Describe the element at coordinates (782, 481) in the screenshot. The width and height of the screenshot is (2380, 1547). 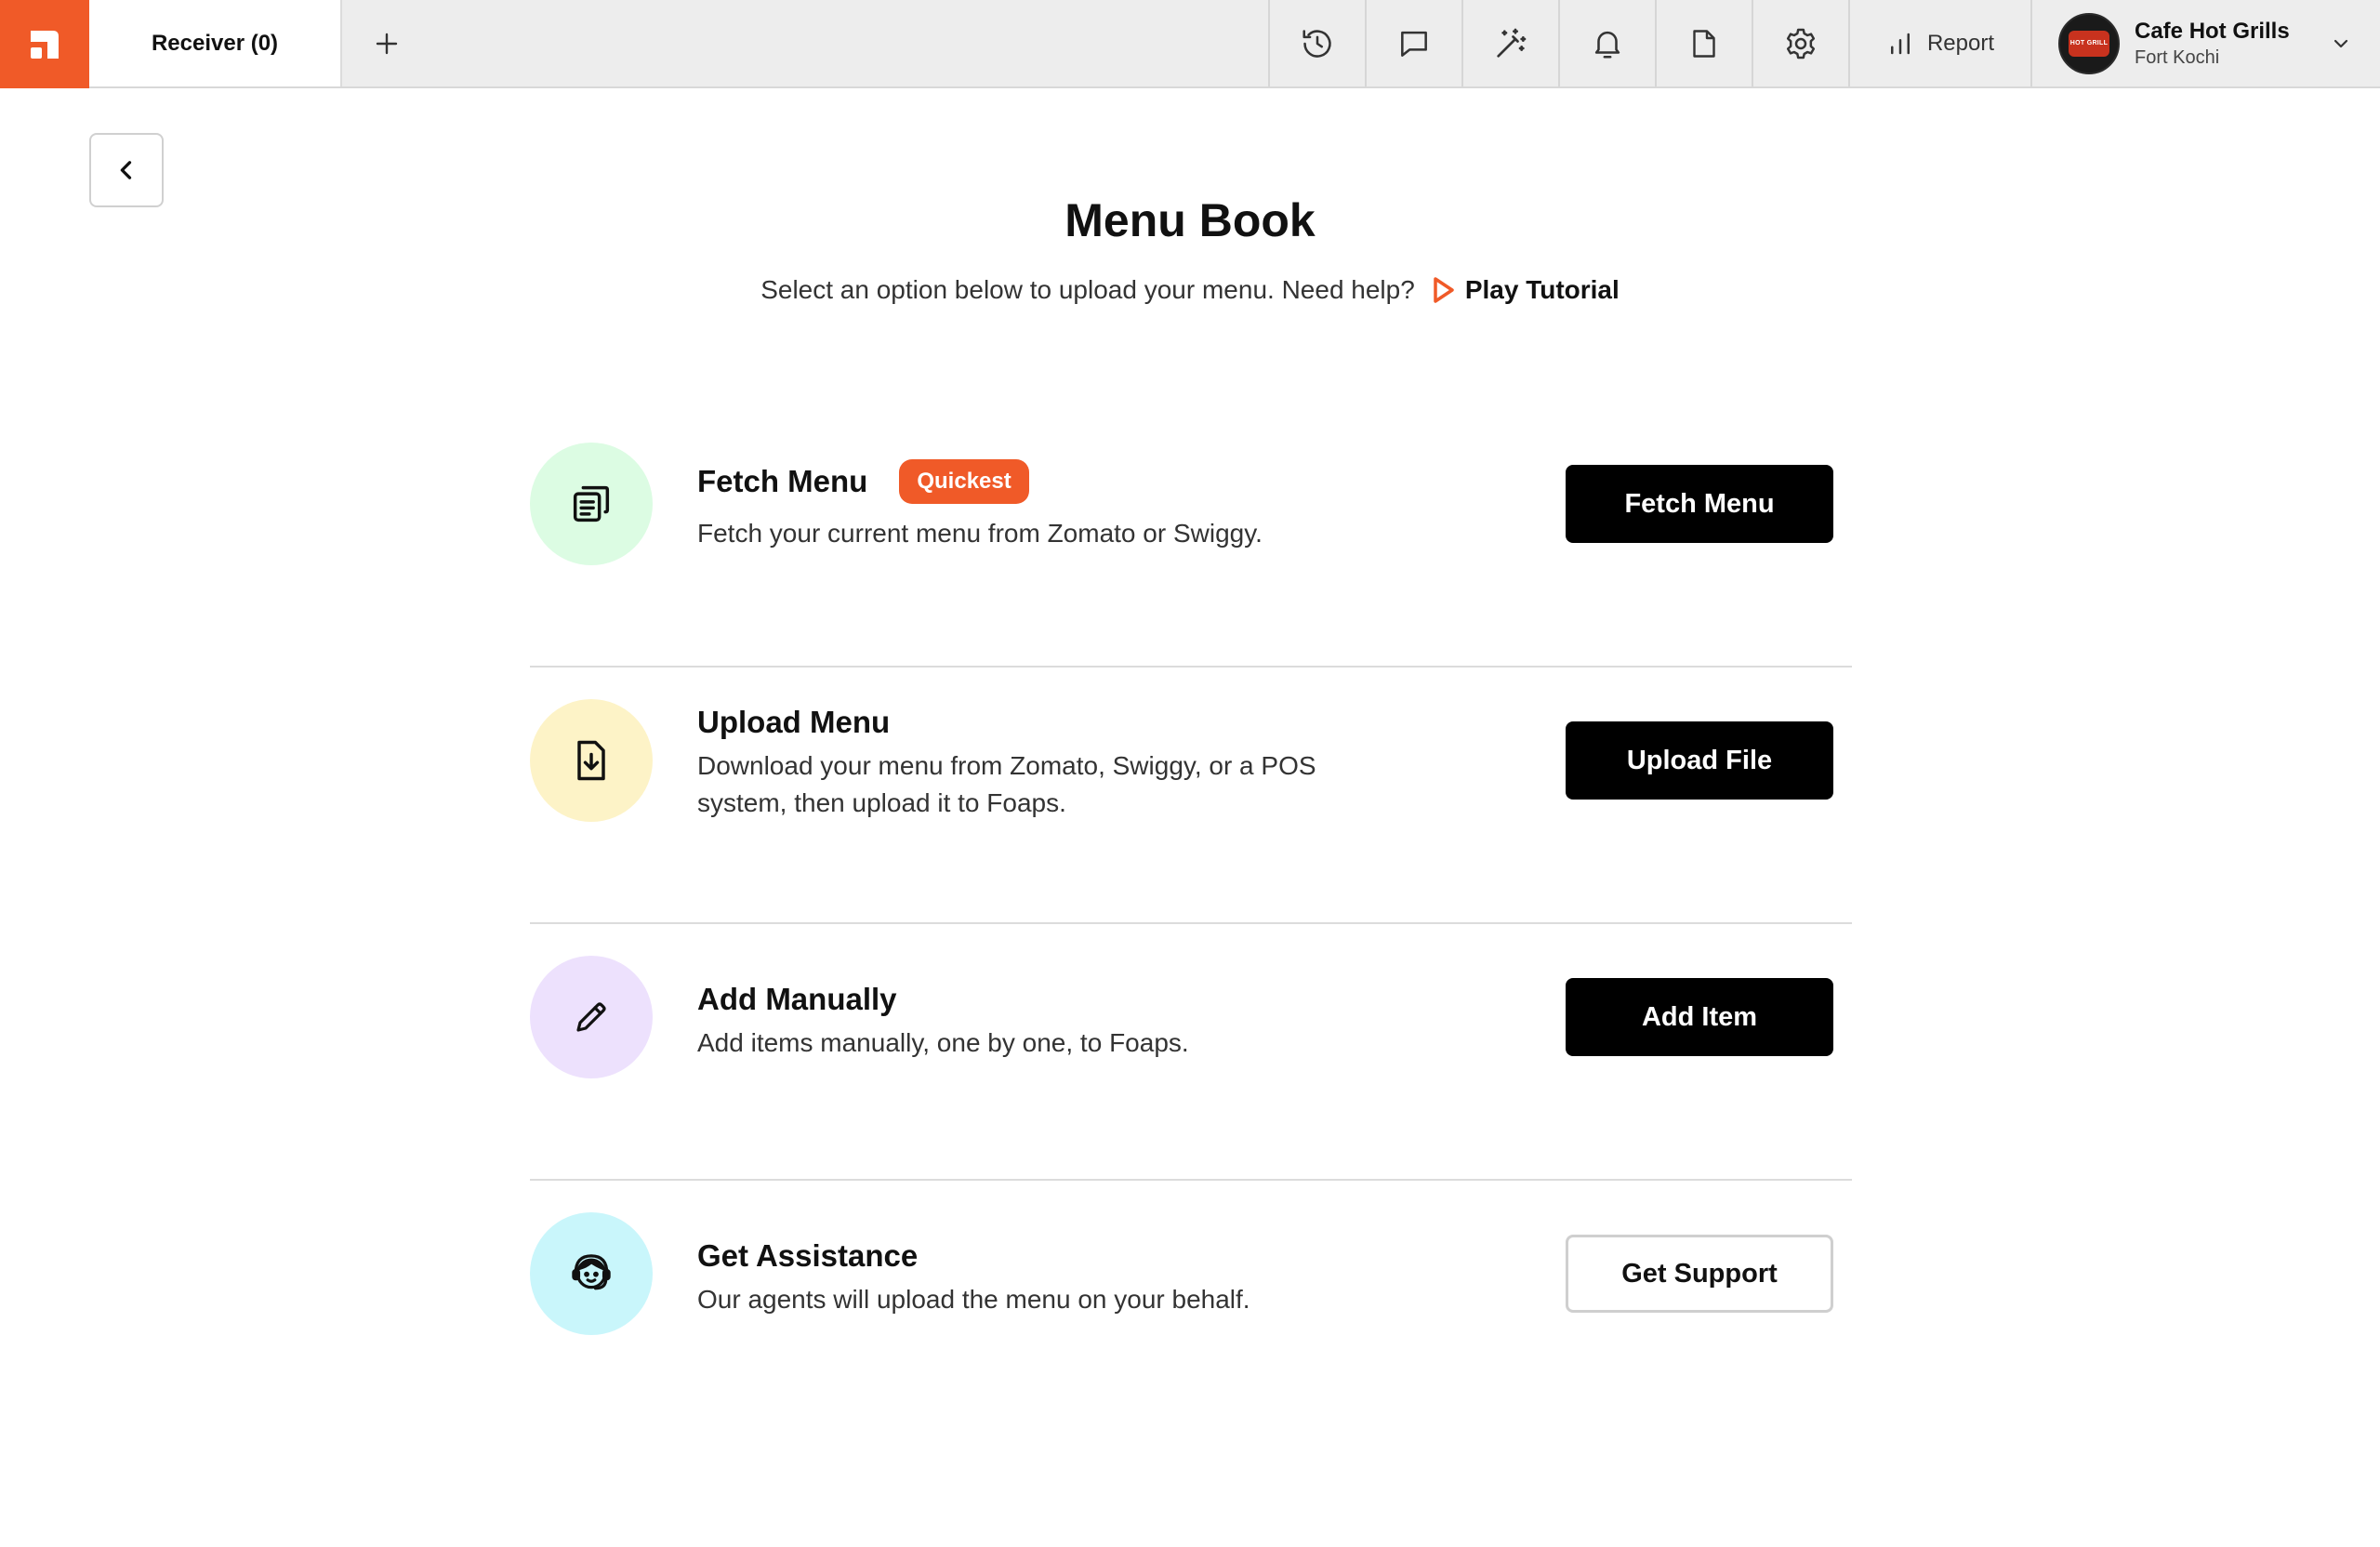
I see `option-title: Fetch Menu` at that location.